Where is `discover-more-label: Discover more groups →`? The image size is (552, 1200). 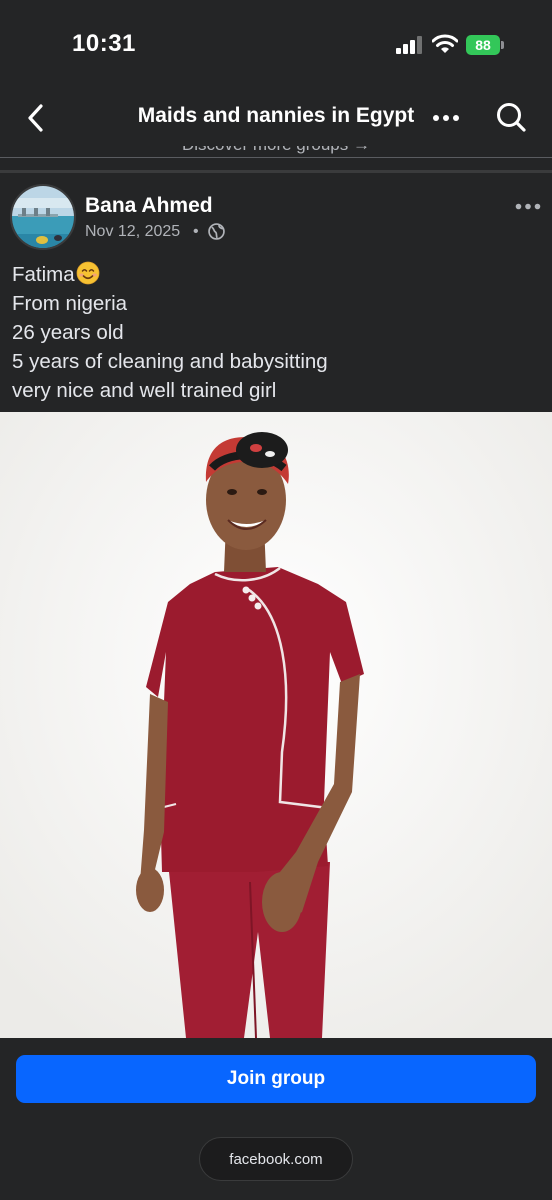
discover-more-label: Discover more groups → is located at coordinates (276, 150).